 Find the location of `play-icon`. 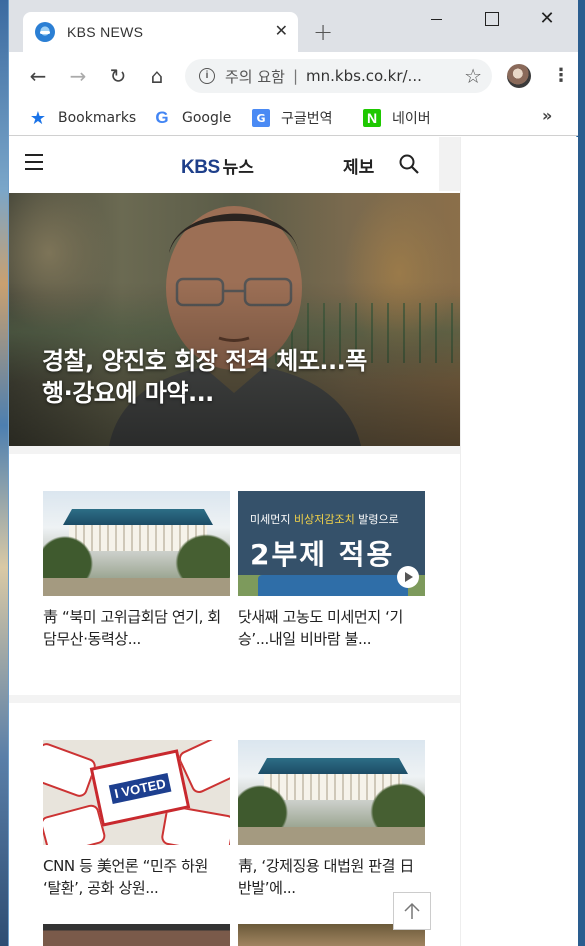

play-icon is located at coordinates (408, 577).